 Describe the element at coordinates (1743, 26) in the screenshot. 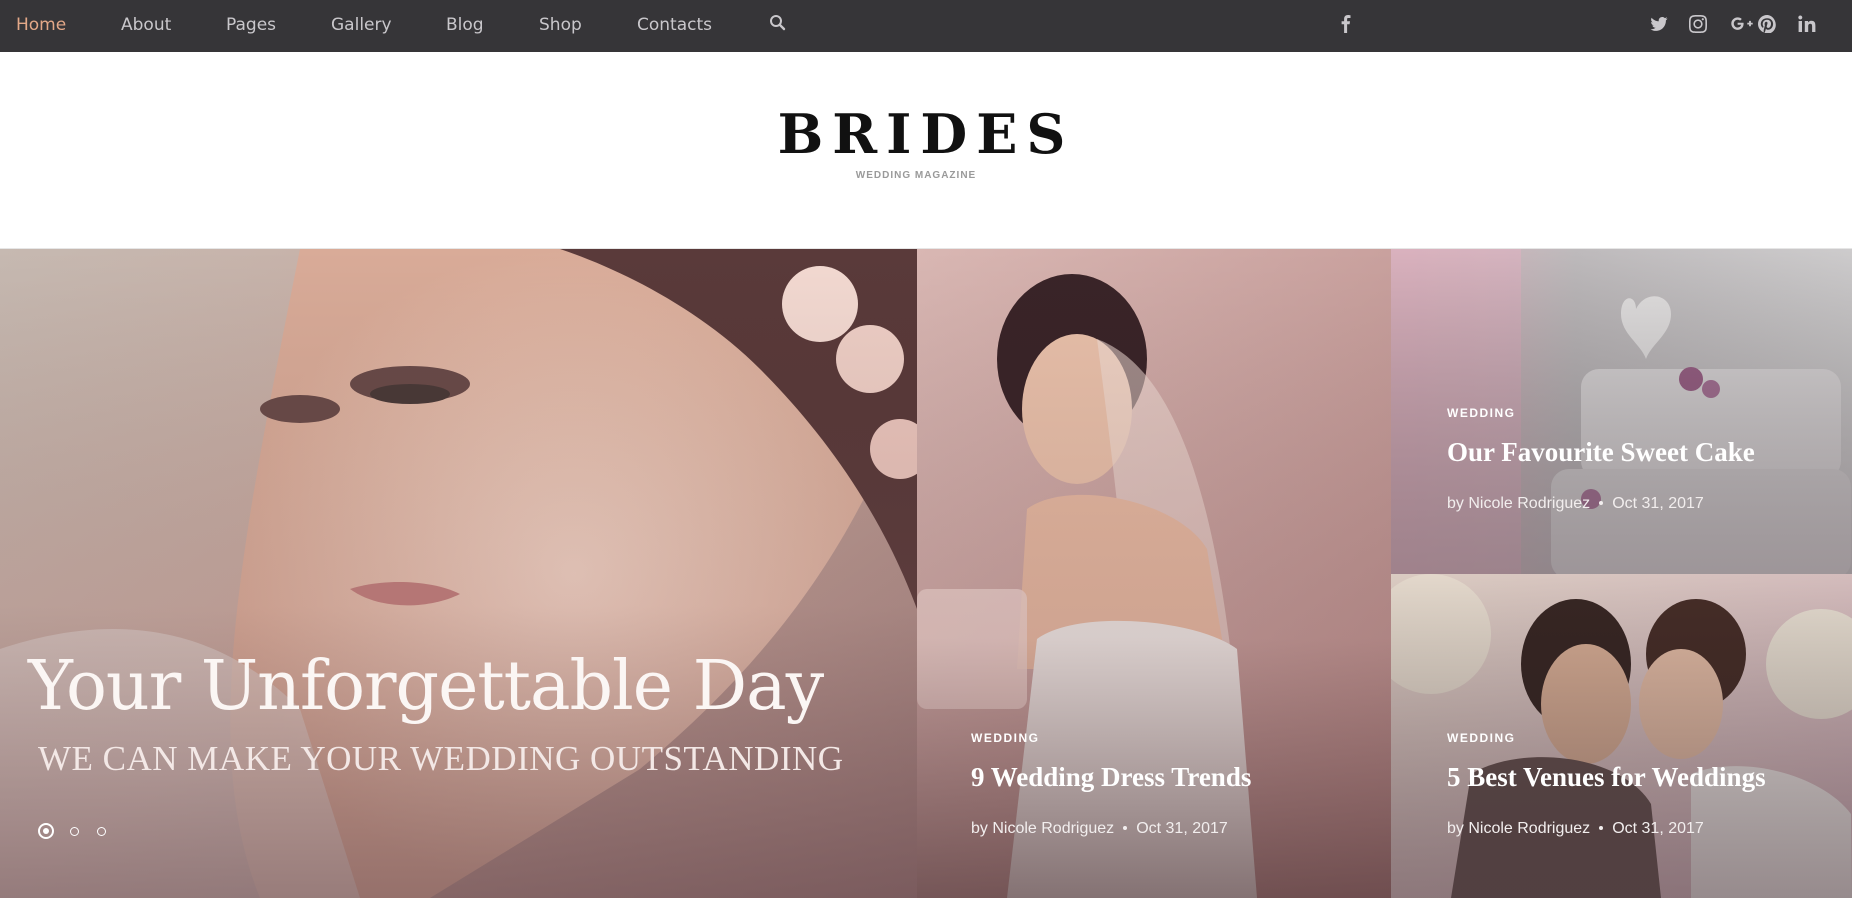

I see `google-plus-icon` at that location.